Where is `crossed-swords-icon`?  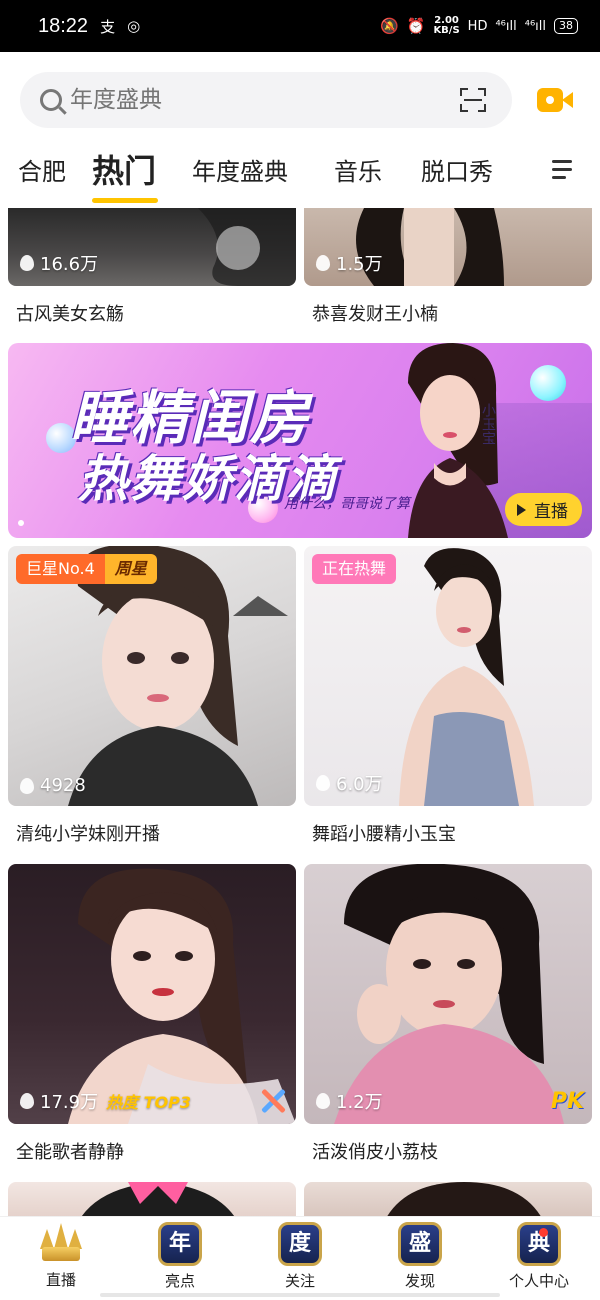
crossed-swords-icon is located at coordinates (273, 1101).